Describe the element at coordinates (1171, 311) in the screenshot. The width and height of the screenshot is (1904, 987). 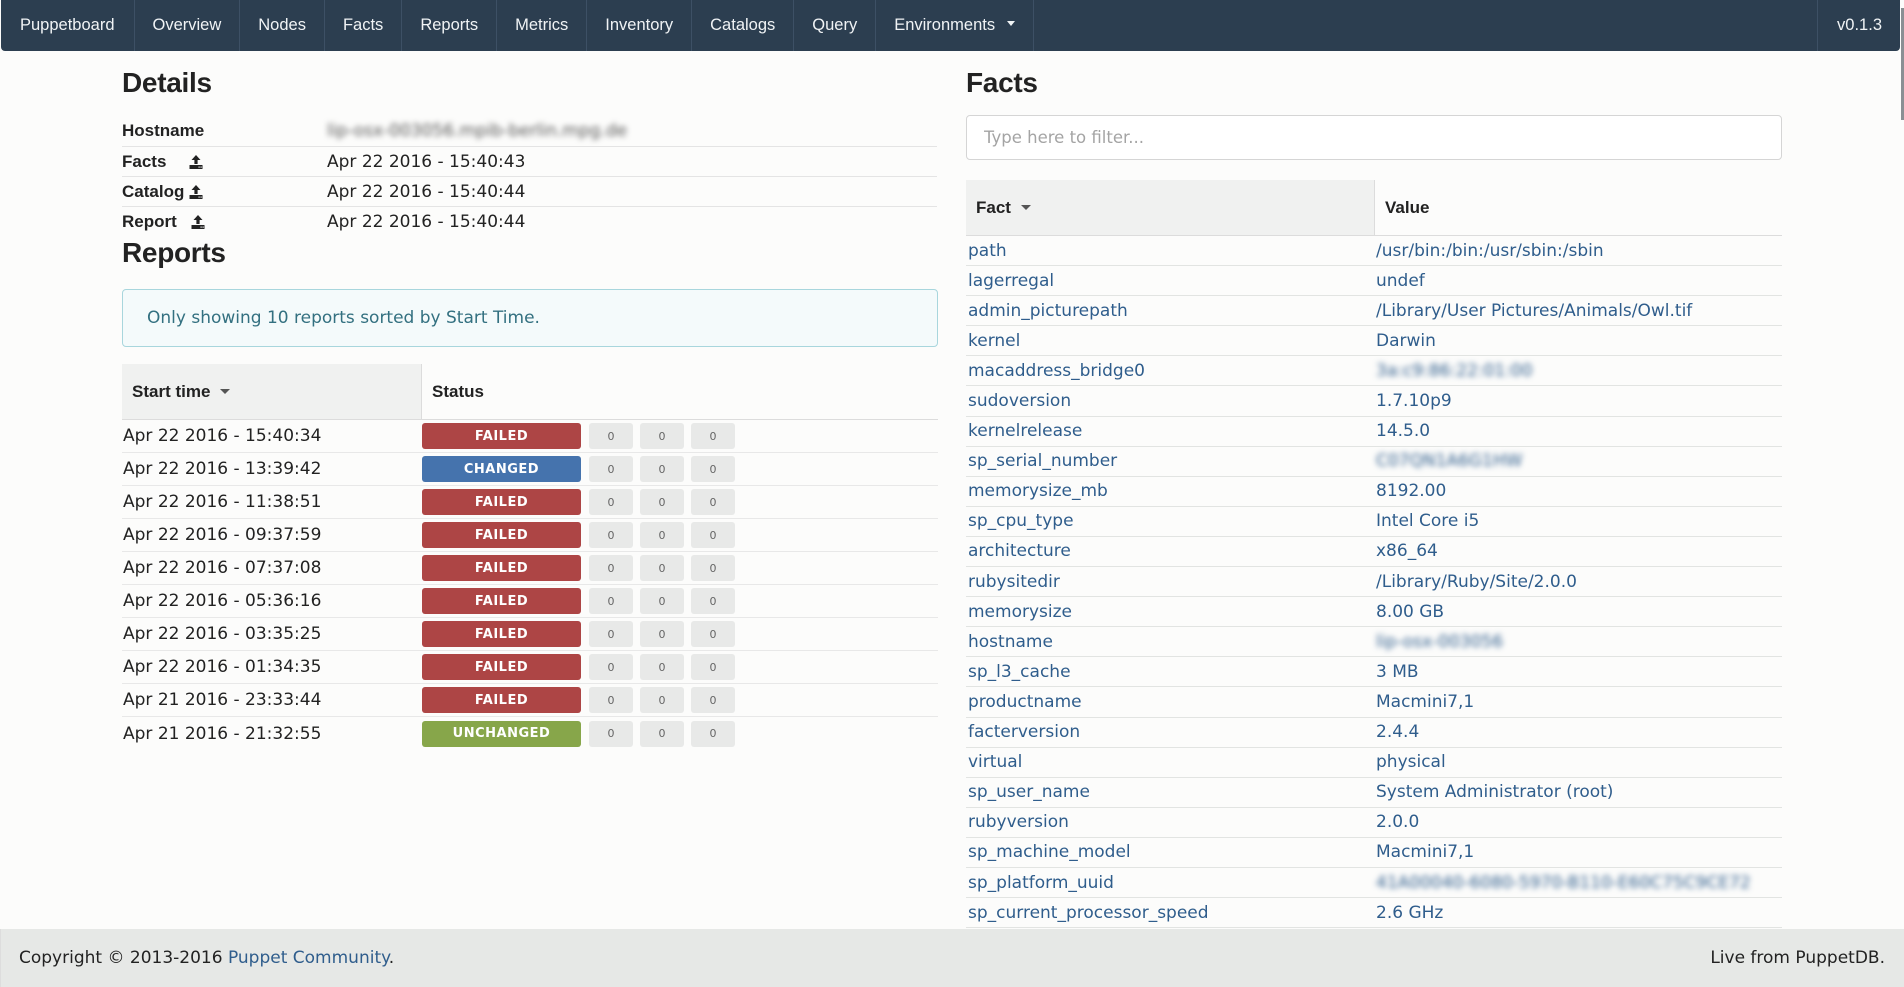
I see `fact-name-link: admin_picturepath` at that location.